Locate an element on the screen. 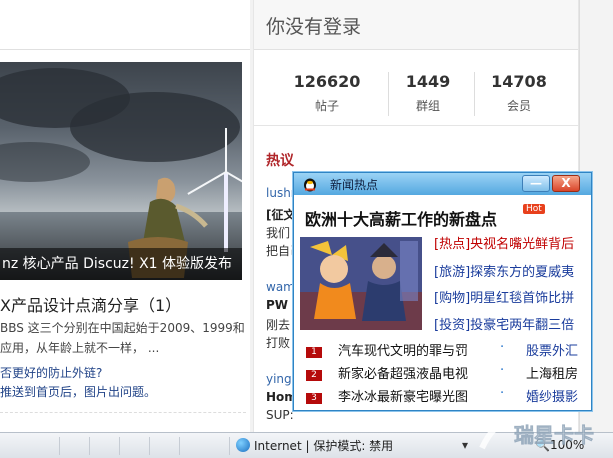  anime-poster-illustration is located at coordinates (361, 283).